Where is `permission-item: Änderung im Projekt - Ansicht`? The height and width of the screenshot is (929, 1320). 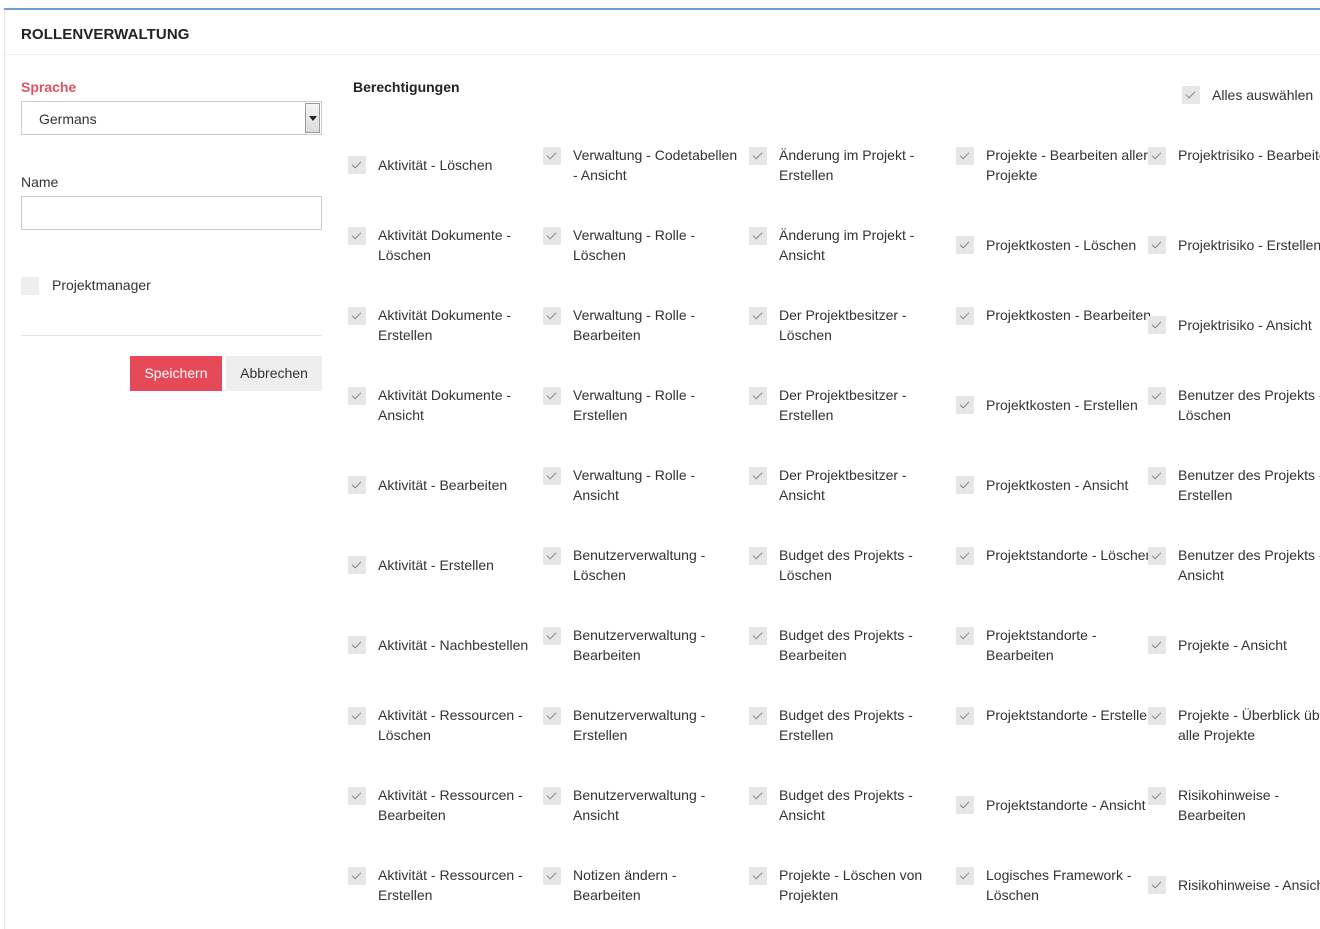
permission-item: Änderung im Projekt - Ansicht is located at coordinates (852, 248).